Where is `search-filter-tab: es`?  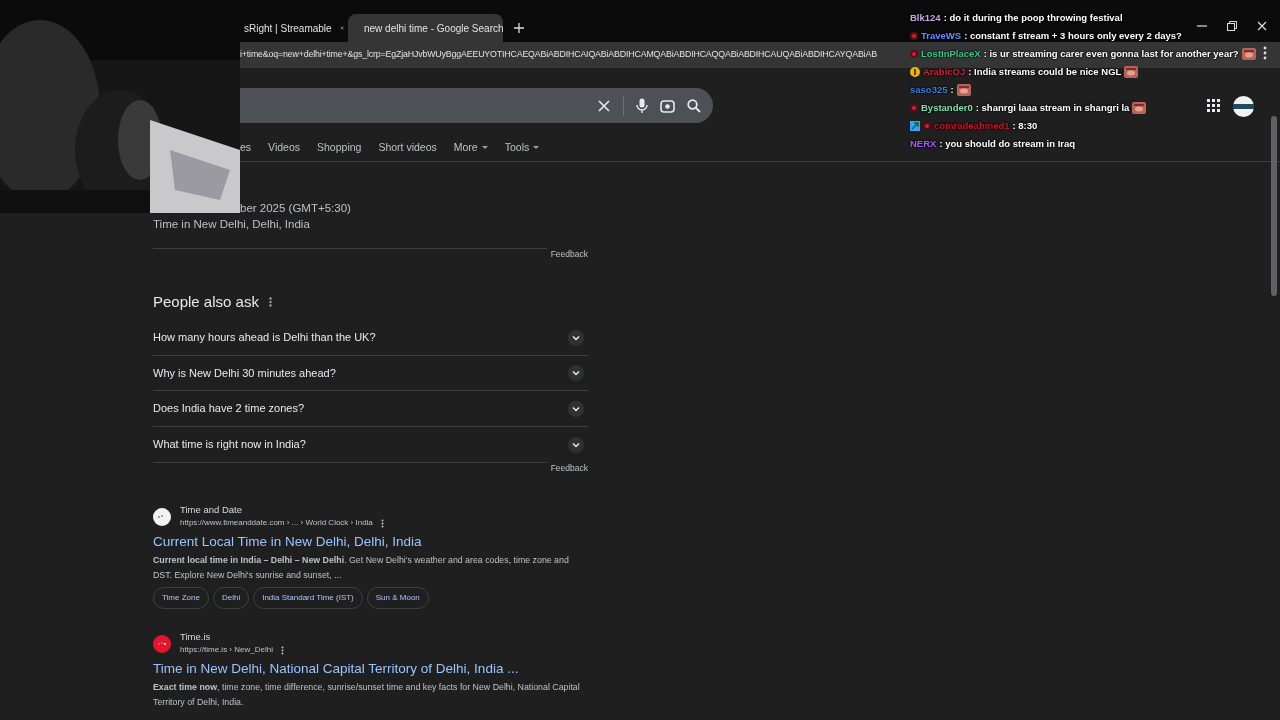 search-filter-tab: es is located at coordinates (246, 148).